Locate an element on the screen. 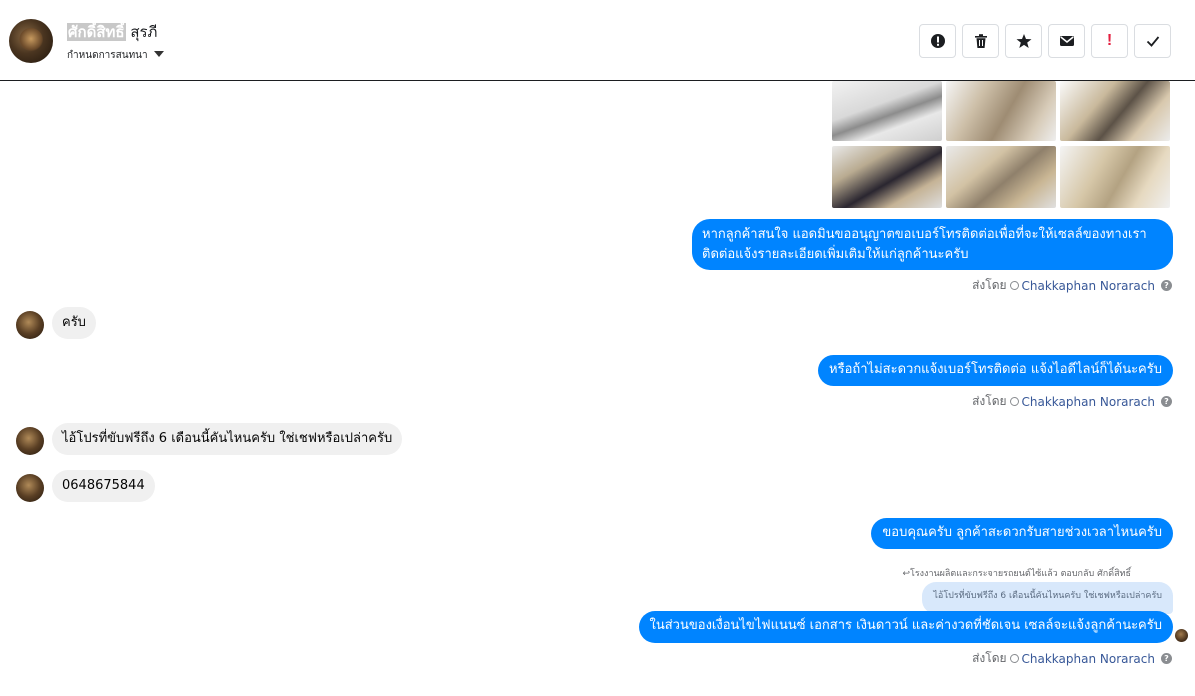  star-button is located at coordinates (1023, 41).